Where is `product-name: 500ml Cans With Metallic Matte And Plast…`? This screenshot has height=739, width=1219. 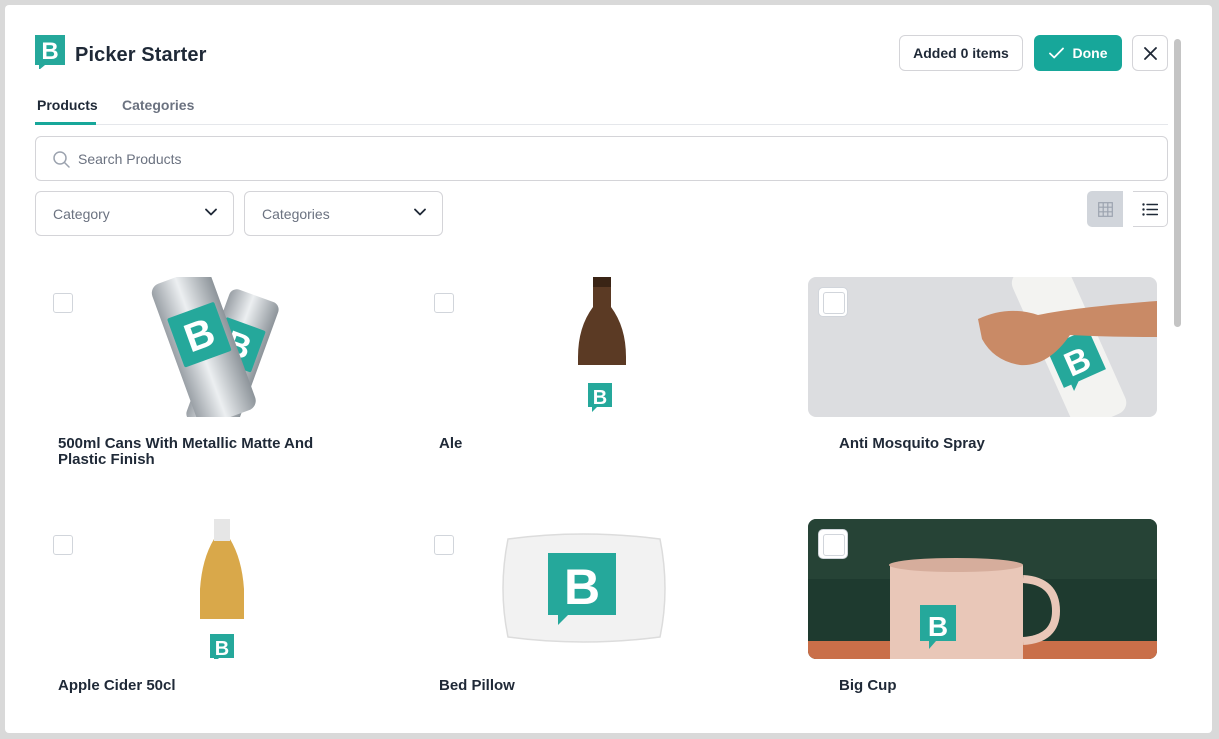 product-name: 500ml Cans With Metallic Matte And Plast… is located at coordinates (186, 451).